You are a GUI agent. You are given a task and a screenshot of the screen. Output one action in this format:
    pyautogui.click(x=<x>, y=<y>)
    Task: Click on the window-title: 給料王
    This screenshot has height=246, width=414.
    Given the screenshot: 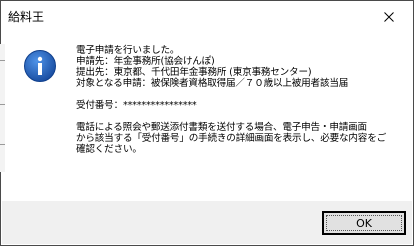 What is the action you would take?
    pyautogui.click(x=26, y=17)
    